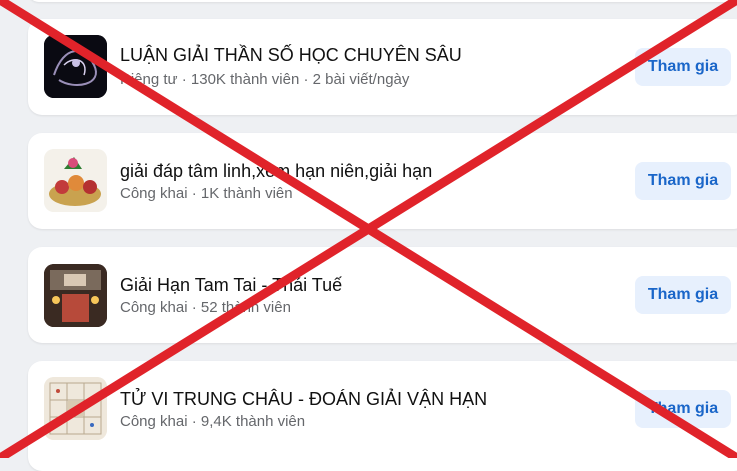 The width and height of the screenshot is (737, 471). Describe the element at coordinates (276, 171) in the screenshot. I see `group-title: giải đáp tâm linh,xem hạn niên,giải hạn` at that location.